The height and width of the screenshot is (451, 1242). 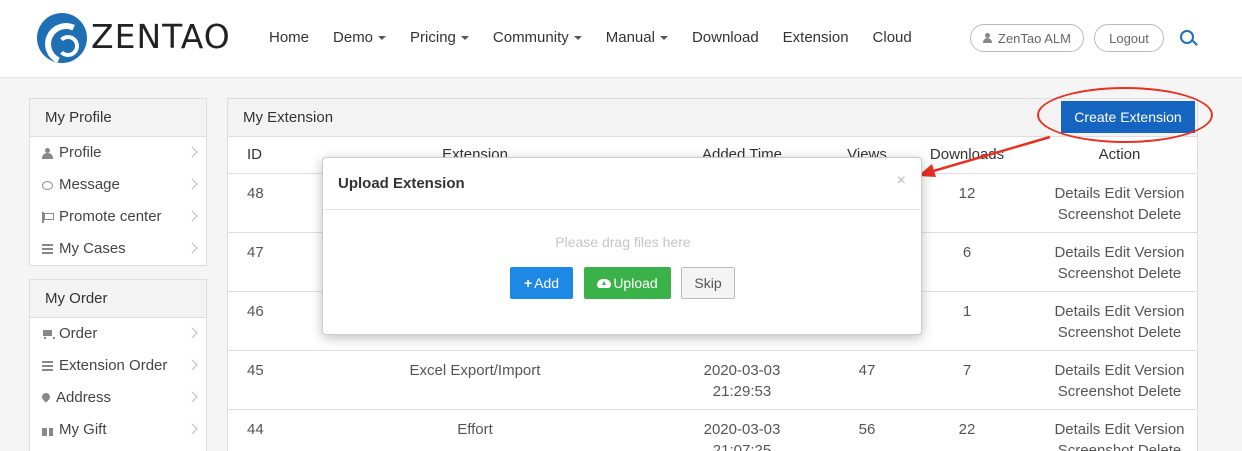 I want to click on cell-id: 44, so click(x=268, y=430).